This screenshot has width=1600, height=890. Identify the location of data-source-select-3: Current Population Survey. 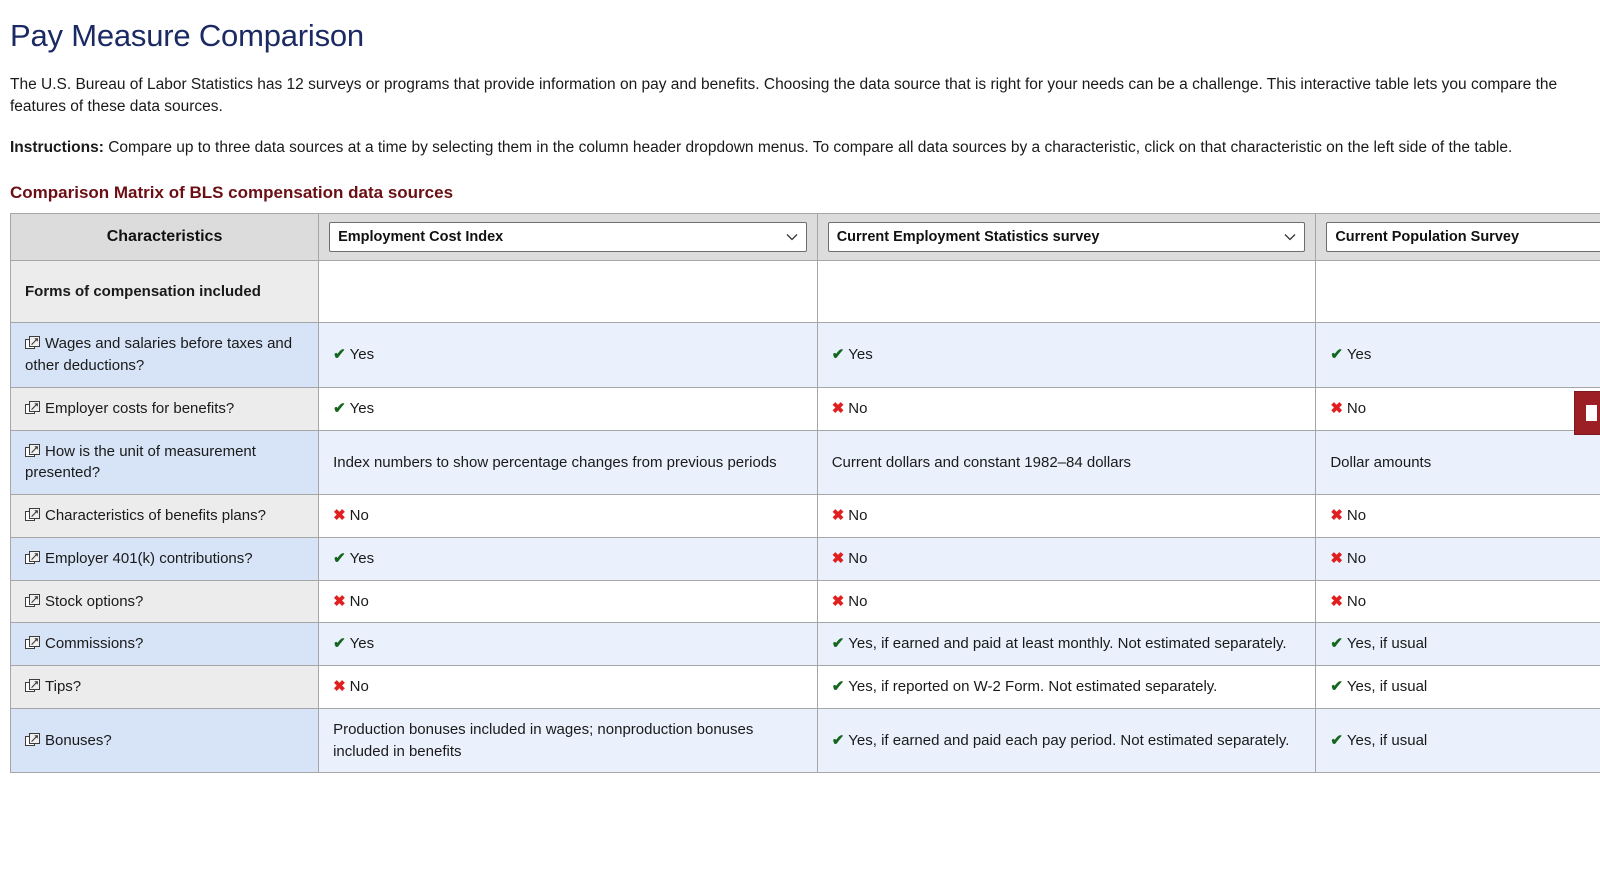
(1463, 237).